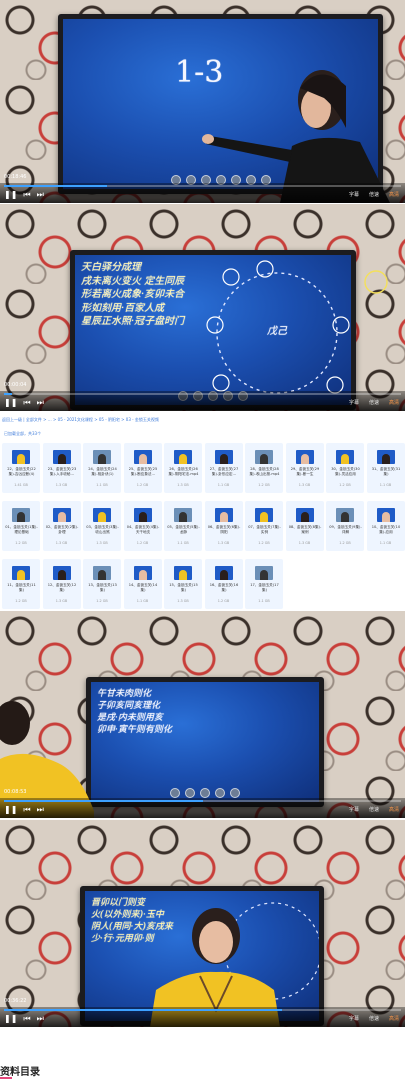 The image size is (405, 1084). Describe the element at coordinates (183, 468) in the screenshot. I see `file-tile: 26、金锁玉关(26集)-阴阳宅法.mp4 1.3 GB` at that location.